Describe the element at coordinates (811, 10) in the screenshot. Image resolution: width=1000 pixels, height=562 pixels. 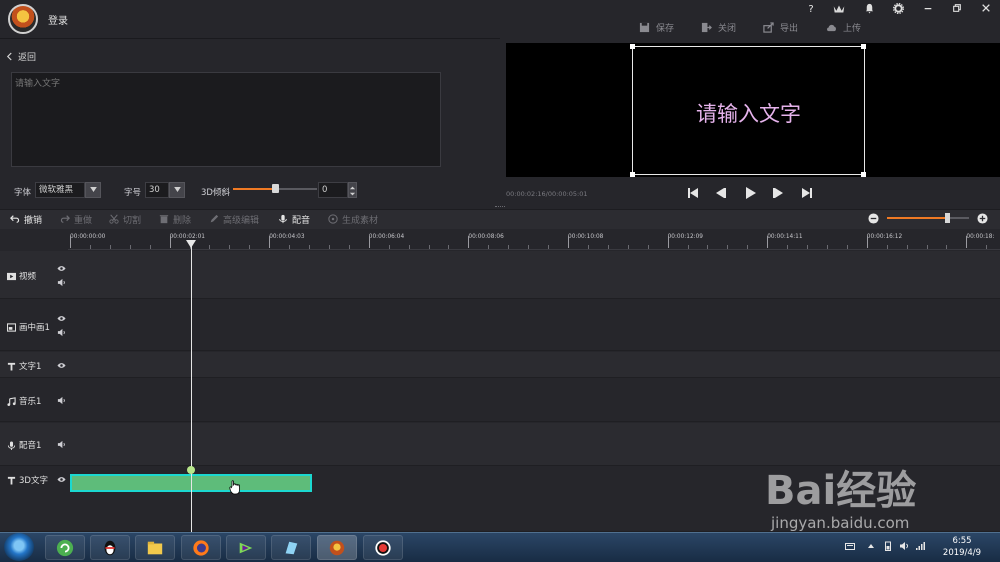
I see `help-icon: ?` at that location.